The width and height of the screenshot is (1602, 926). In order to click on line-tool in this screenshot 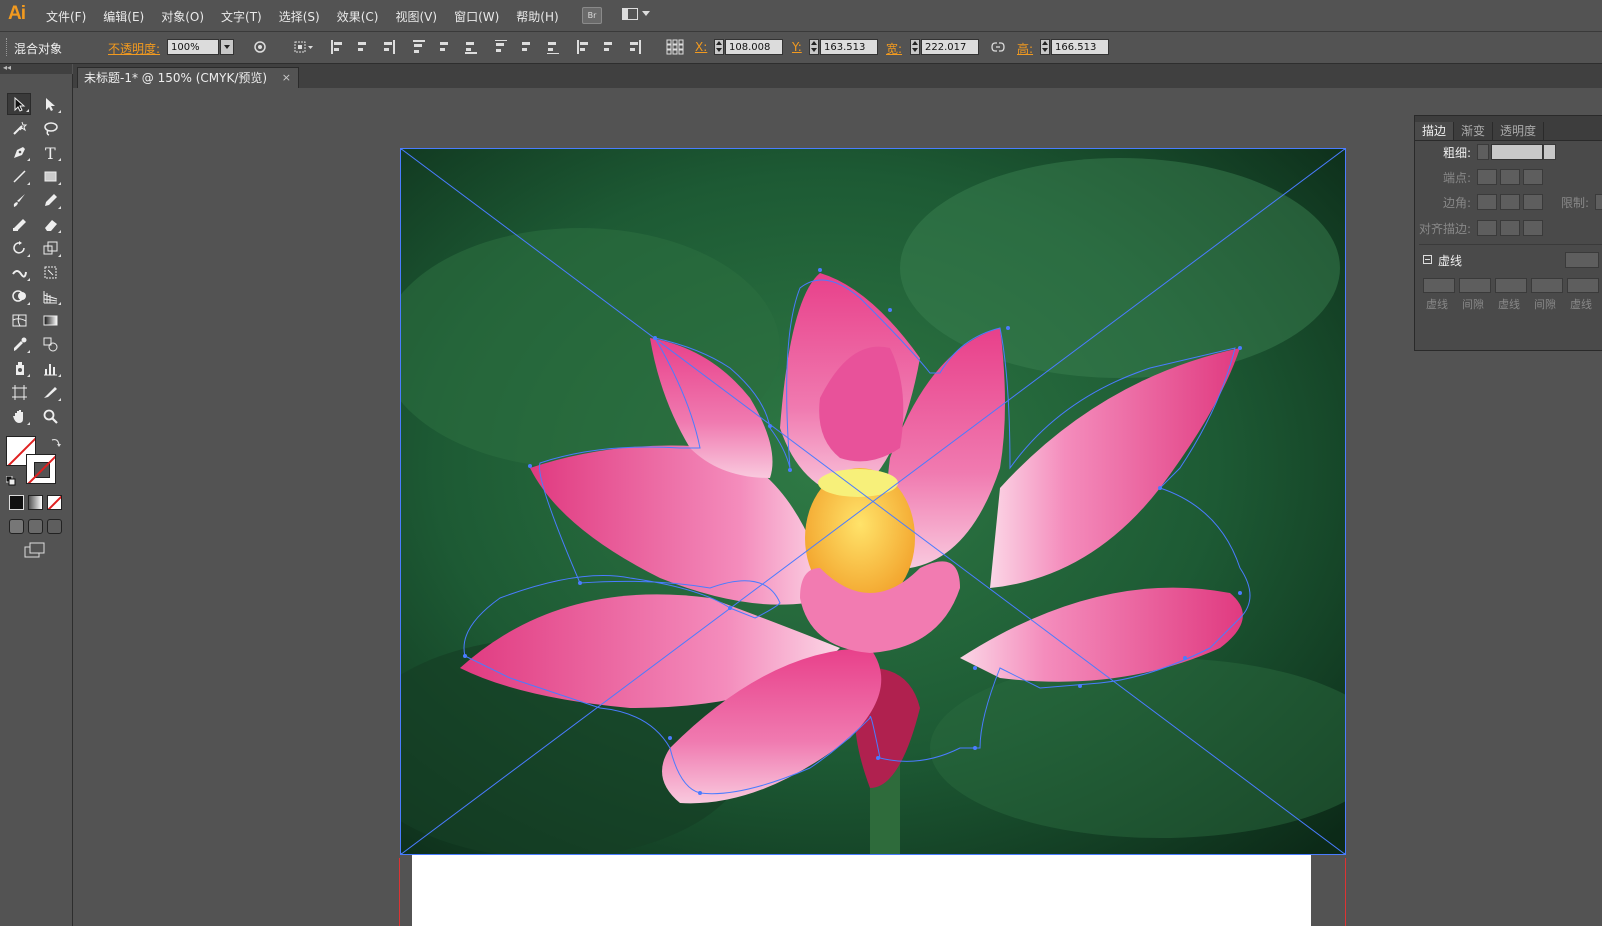, I will do `click(19, 176)`.